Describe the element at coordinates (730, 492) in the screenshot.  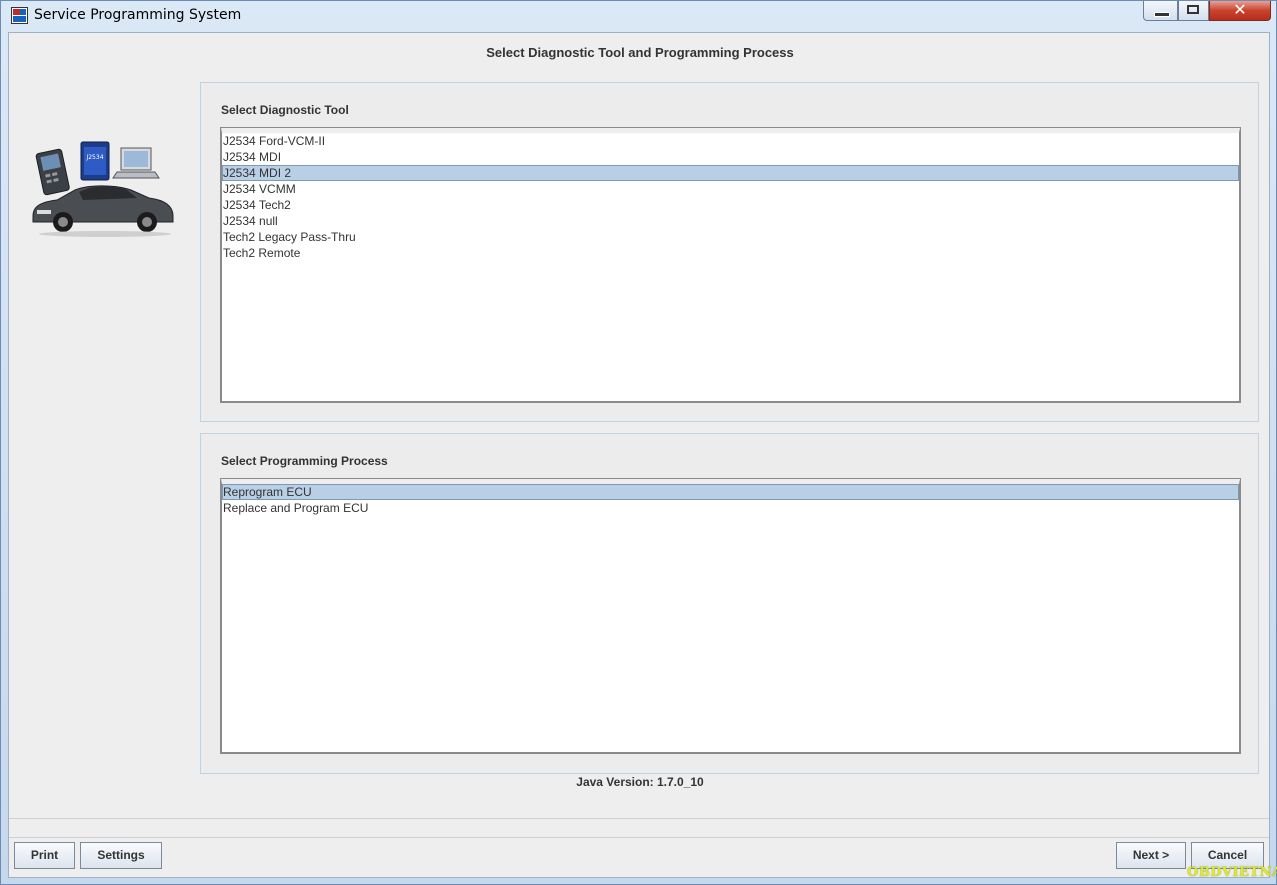
I see `process-list-item: Reprogram ECU` at that location.